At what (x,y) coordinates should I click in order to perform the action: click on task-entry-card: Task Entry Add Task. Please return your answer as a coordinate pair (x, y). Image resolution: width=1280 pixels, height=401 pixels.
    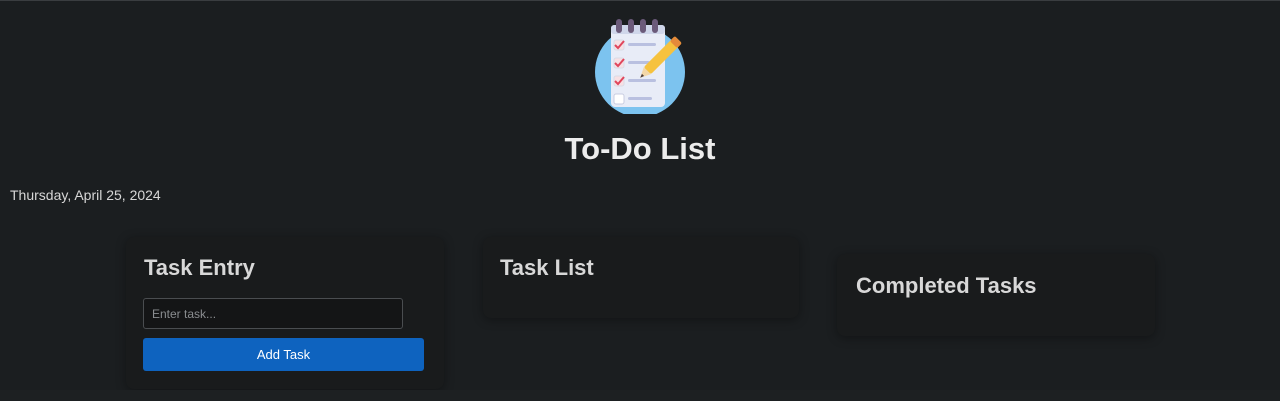
    Looking at the image, I should click on (285, 313).